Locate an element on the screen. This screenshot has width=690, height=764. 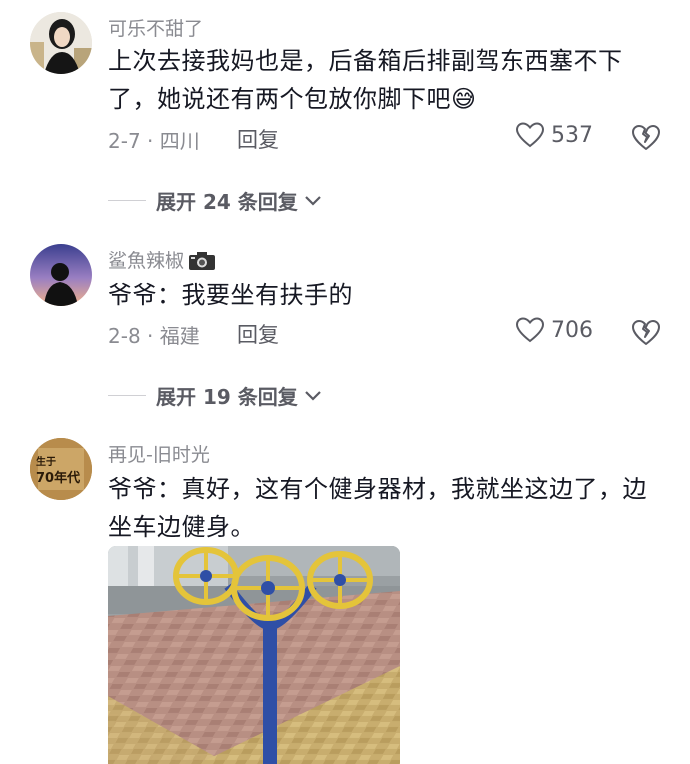
username: 再见-旧时光 is located at coordinates (159, 453).